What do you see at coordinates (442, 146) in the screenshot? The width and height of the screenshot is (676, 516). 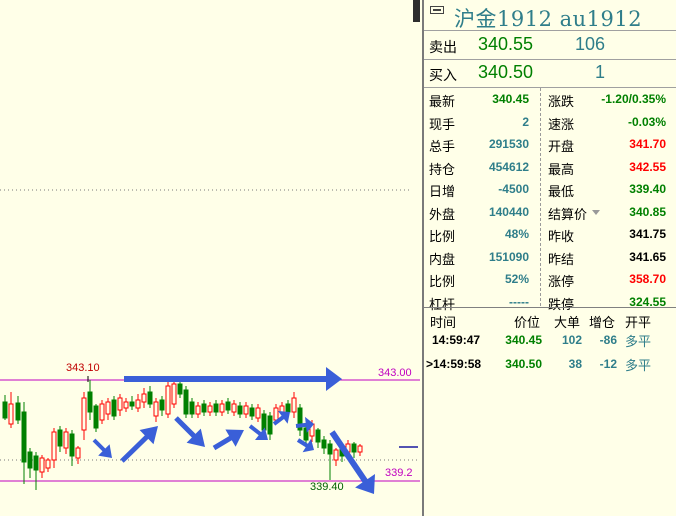 I see `stat-label-volume: 总手` at bounding box center [442, 146].